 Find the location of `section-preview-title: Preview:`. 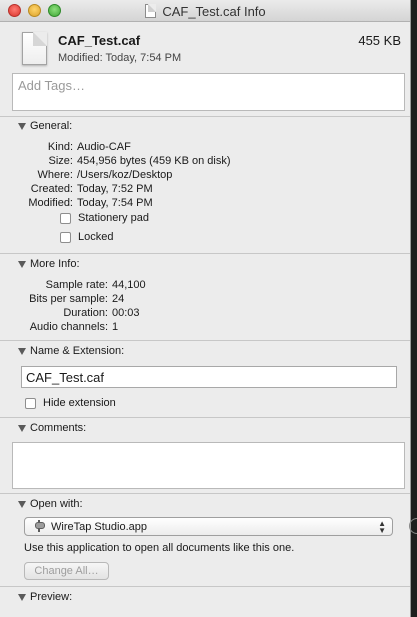

section-preview-title: Preview: is located at coordinates (51, 597).